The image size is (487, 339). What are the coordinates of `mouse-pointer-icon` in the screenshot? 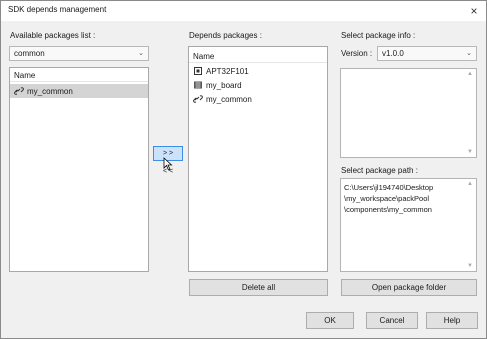 It's located at (168, 164).